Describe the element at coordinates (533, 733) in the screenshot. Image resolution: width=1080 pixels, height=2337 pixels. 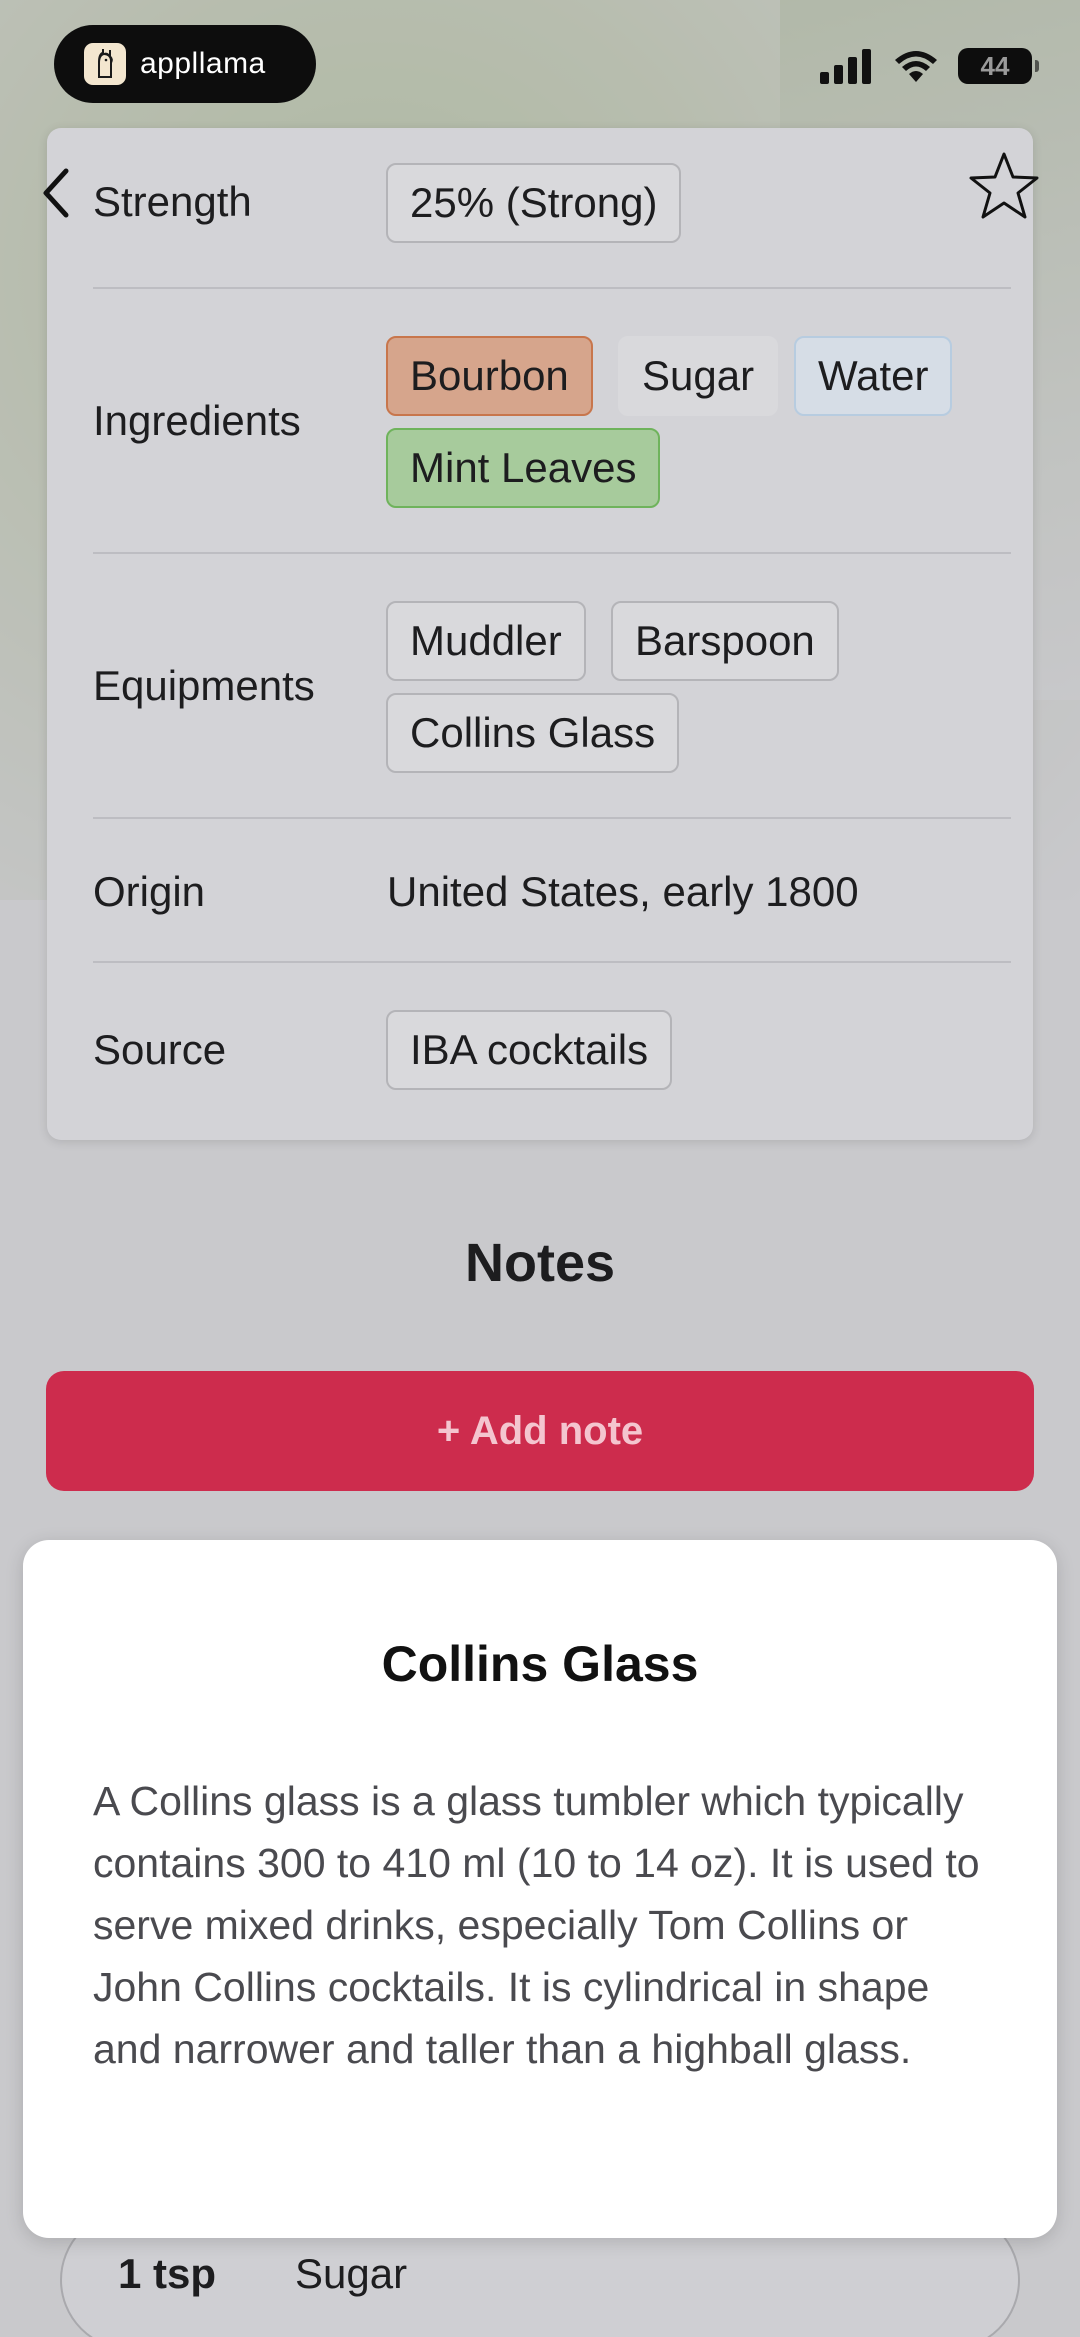
I see `equipment-chip-collins-glass: Collins Glass` at that location.